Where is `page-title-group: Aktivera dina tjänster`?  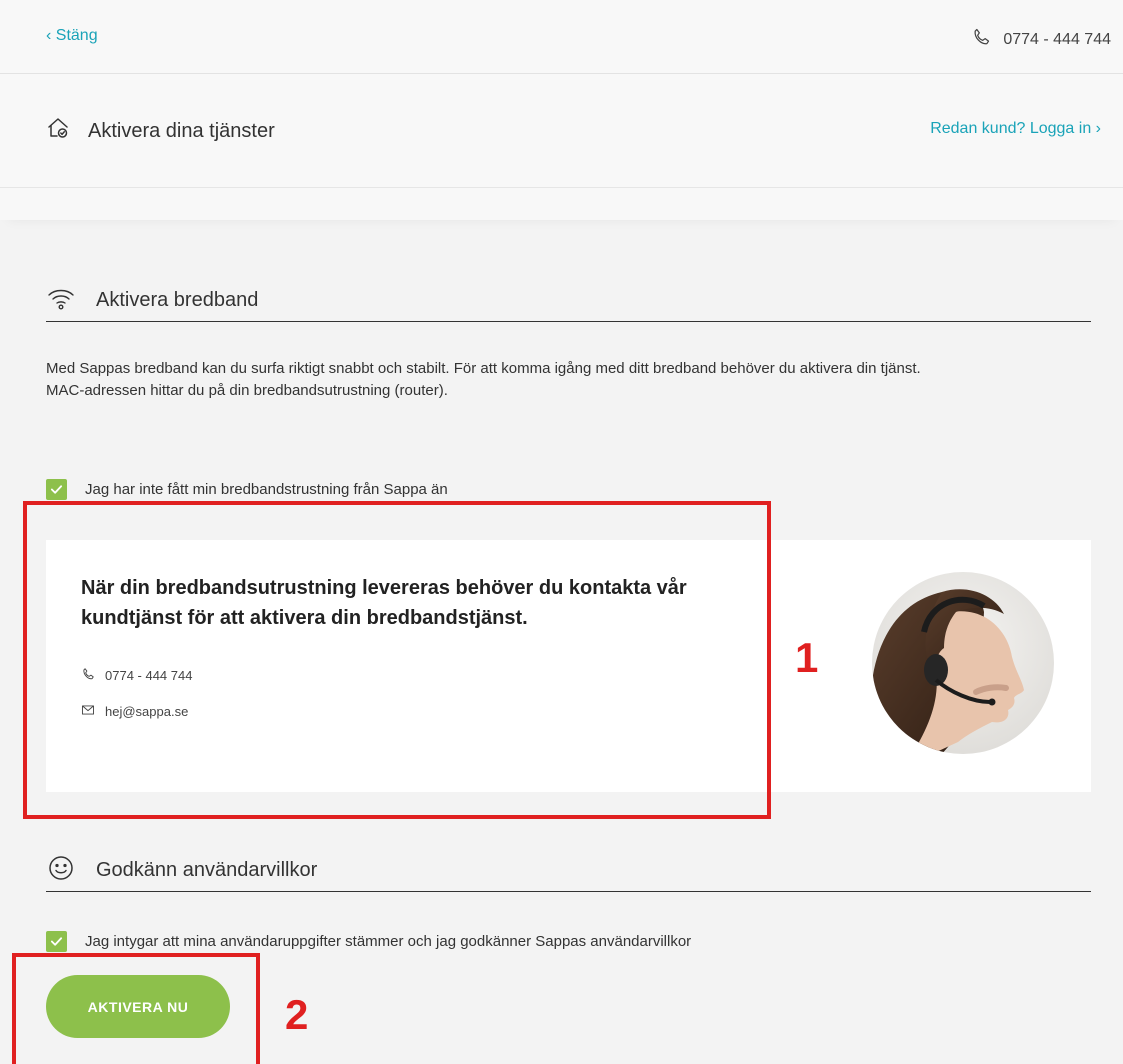
page-title-group: Aktivera dina tjänster is located at coordinates (160, 131).